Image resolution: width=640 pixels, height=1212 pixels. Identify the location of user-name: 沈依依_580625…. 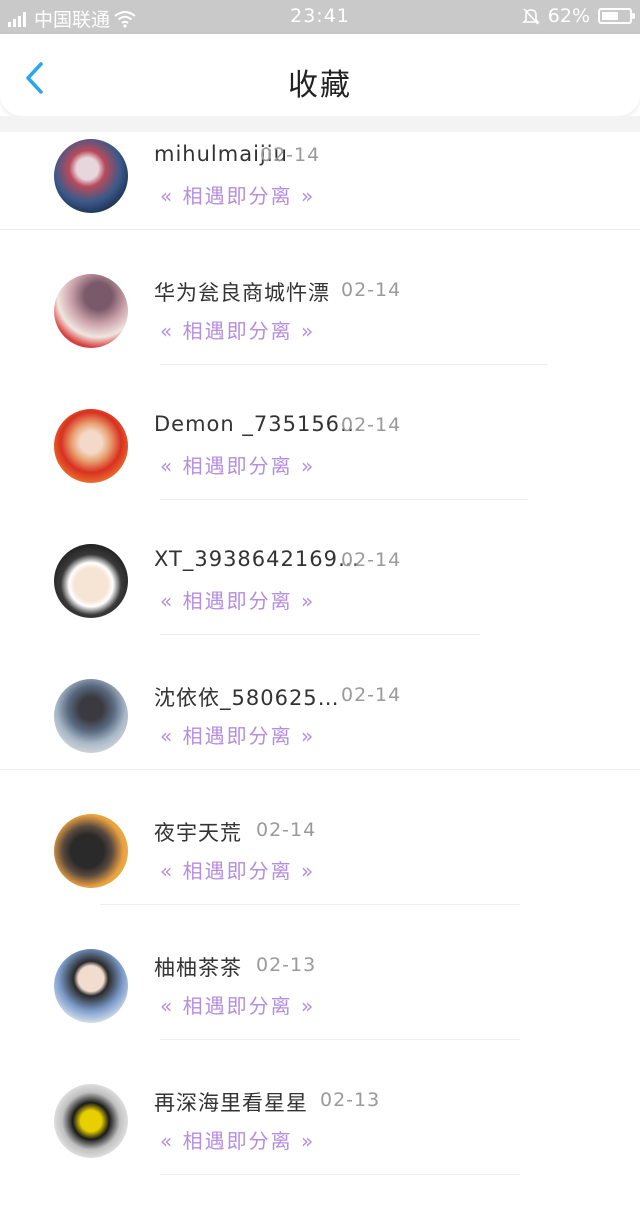
(247, 698).